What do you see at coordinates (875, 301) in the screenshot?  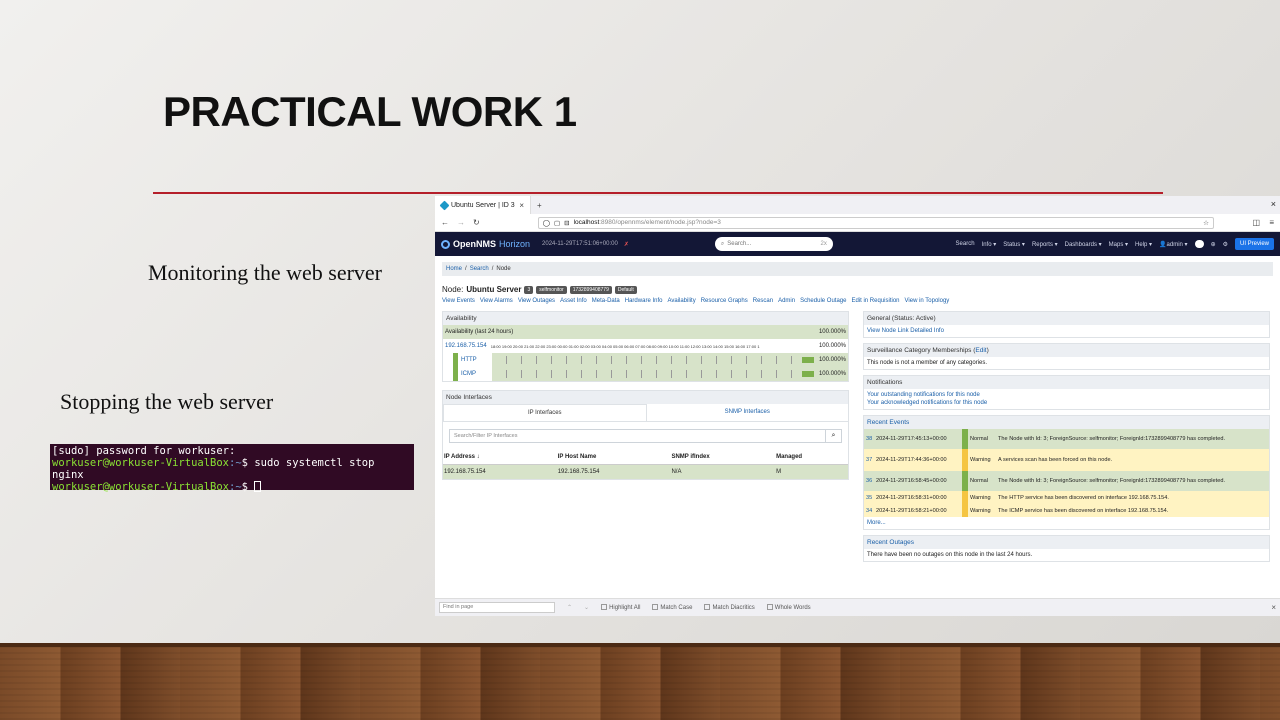 I see `link-edit-requisition: Edit in Requisition` at bounding box center [875, 301].